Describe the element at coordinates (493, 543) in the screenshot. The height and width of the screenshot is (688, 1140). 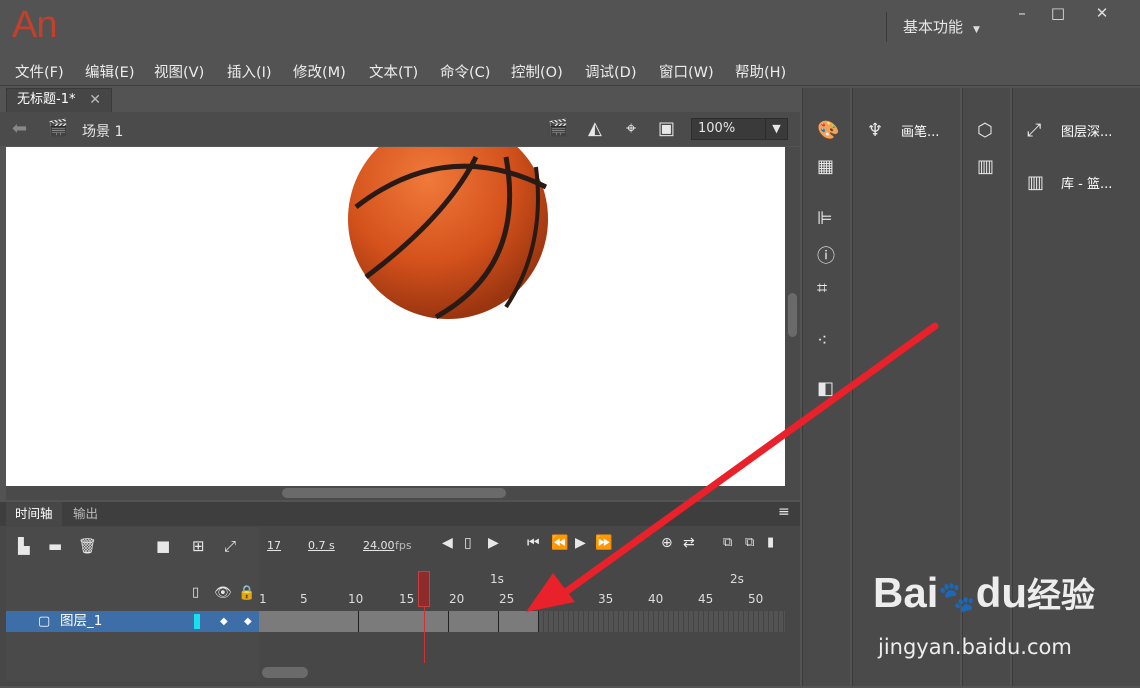
I see `next-keyframe-icon: ▶` at that location.